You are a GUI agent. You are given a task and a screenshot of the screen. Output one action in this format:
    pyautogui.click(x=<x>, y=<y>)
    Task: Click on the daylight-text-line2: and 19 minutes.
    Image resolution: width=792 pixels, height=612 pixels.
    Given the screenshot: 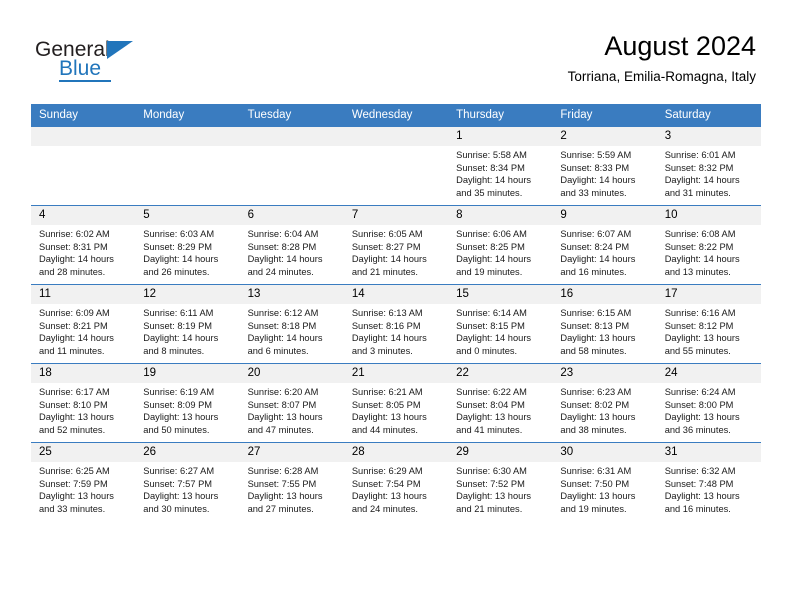 What is the action you would take?
    pyautogui.click(x=593, y=508)
    